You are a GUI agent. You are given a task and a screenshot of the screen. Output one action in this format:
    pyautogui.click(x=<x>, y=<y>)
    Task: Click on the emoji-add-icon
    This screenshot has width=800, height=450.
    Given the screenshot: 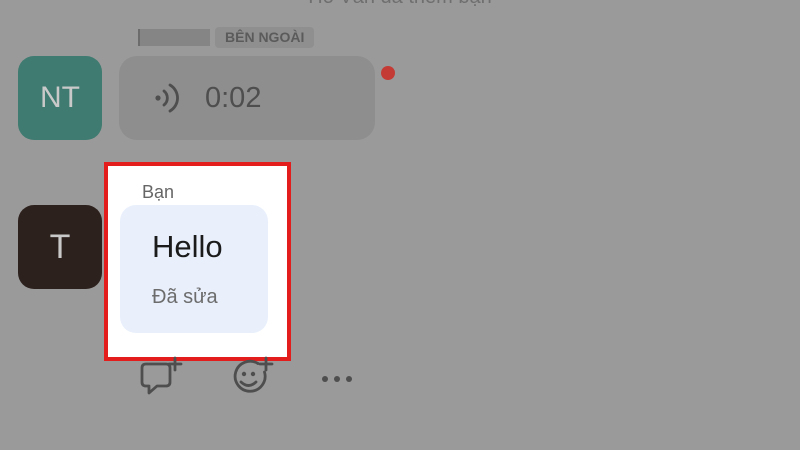 What is the action you would take?
    pyautogui.click(x=253, y=381)
    